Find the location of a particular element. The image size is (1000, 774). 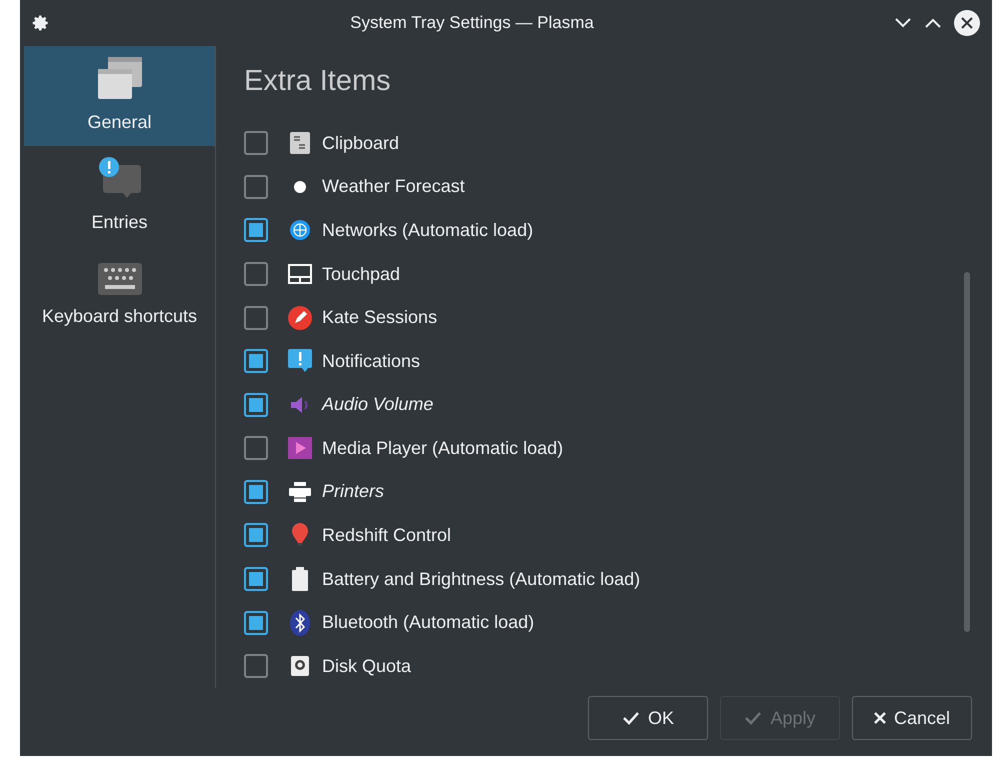

windows-icon is located at coordinates (120, 78).